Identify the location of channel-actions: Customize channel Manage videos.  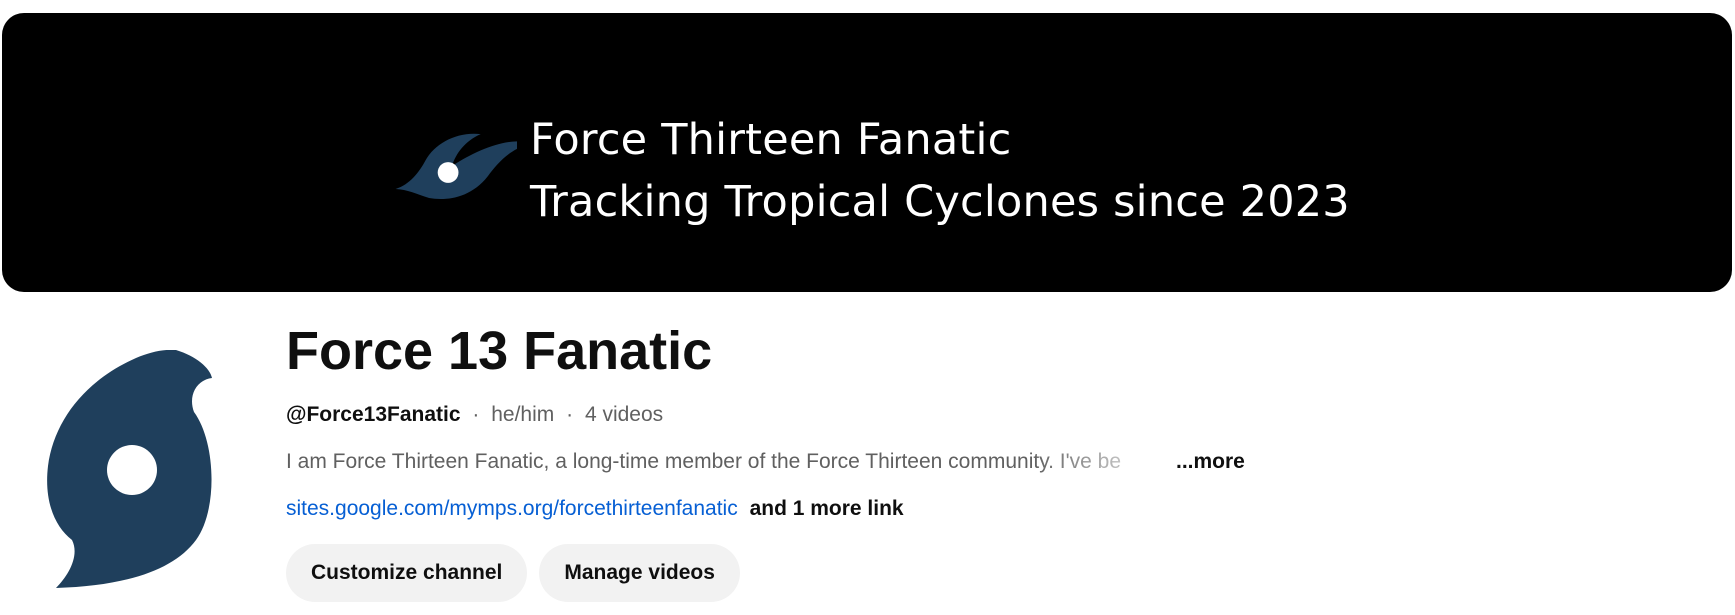
(886, 573).